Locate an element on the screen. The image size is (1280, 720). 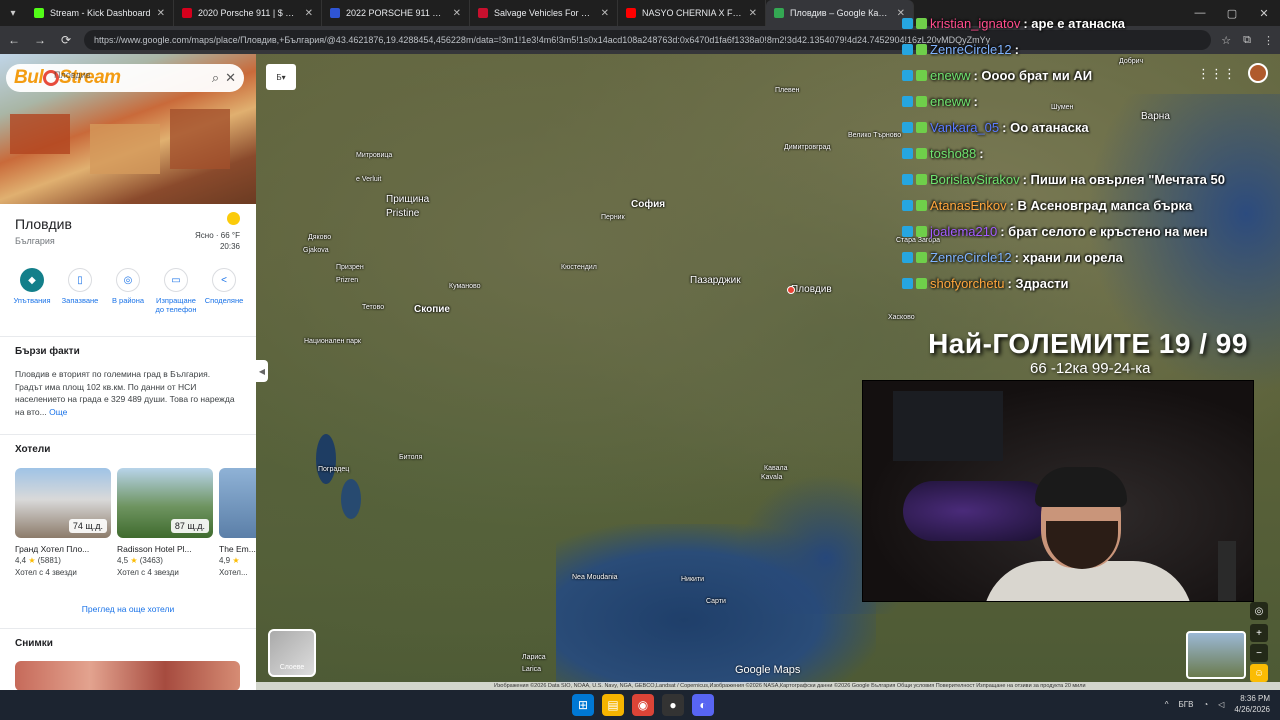
search-input: Пловдив is located at coordinates (72, 75).